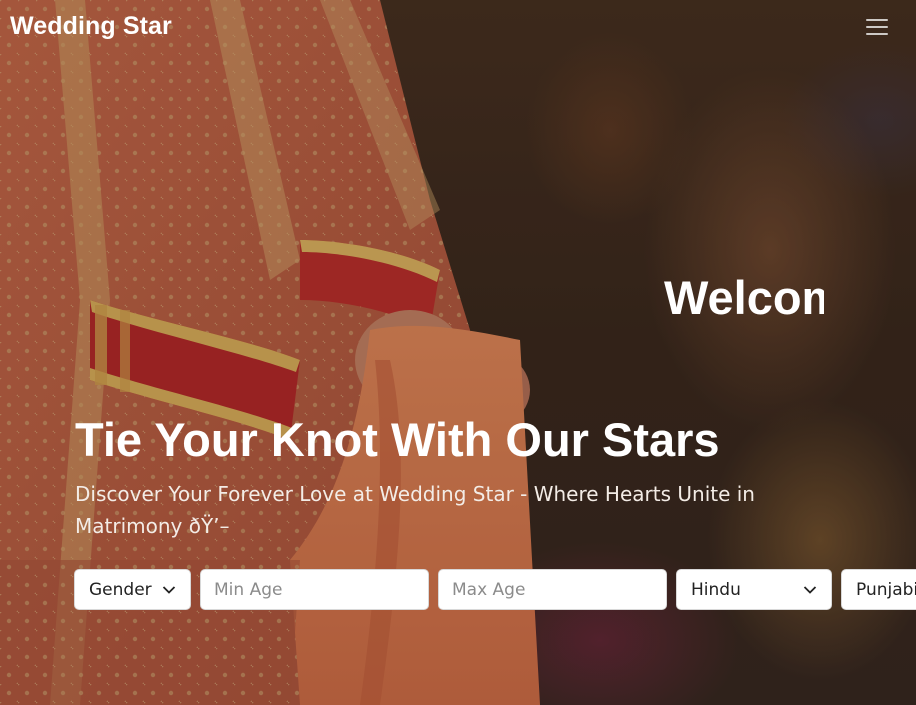  Describe the element at coordinates (458, 28) in the screenshot. I see `navbar: Wedding Star` at that location.